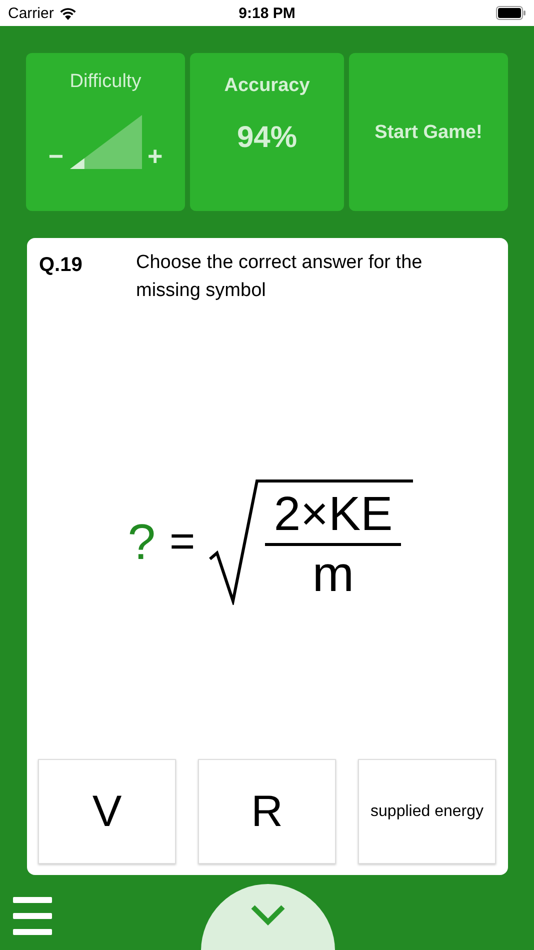  I want to click on question-text: Choose the correct answer for the missing symbol, so click(280, 277).